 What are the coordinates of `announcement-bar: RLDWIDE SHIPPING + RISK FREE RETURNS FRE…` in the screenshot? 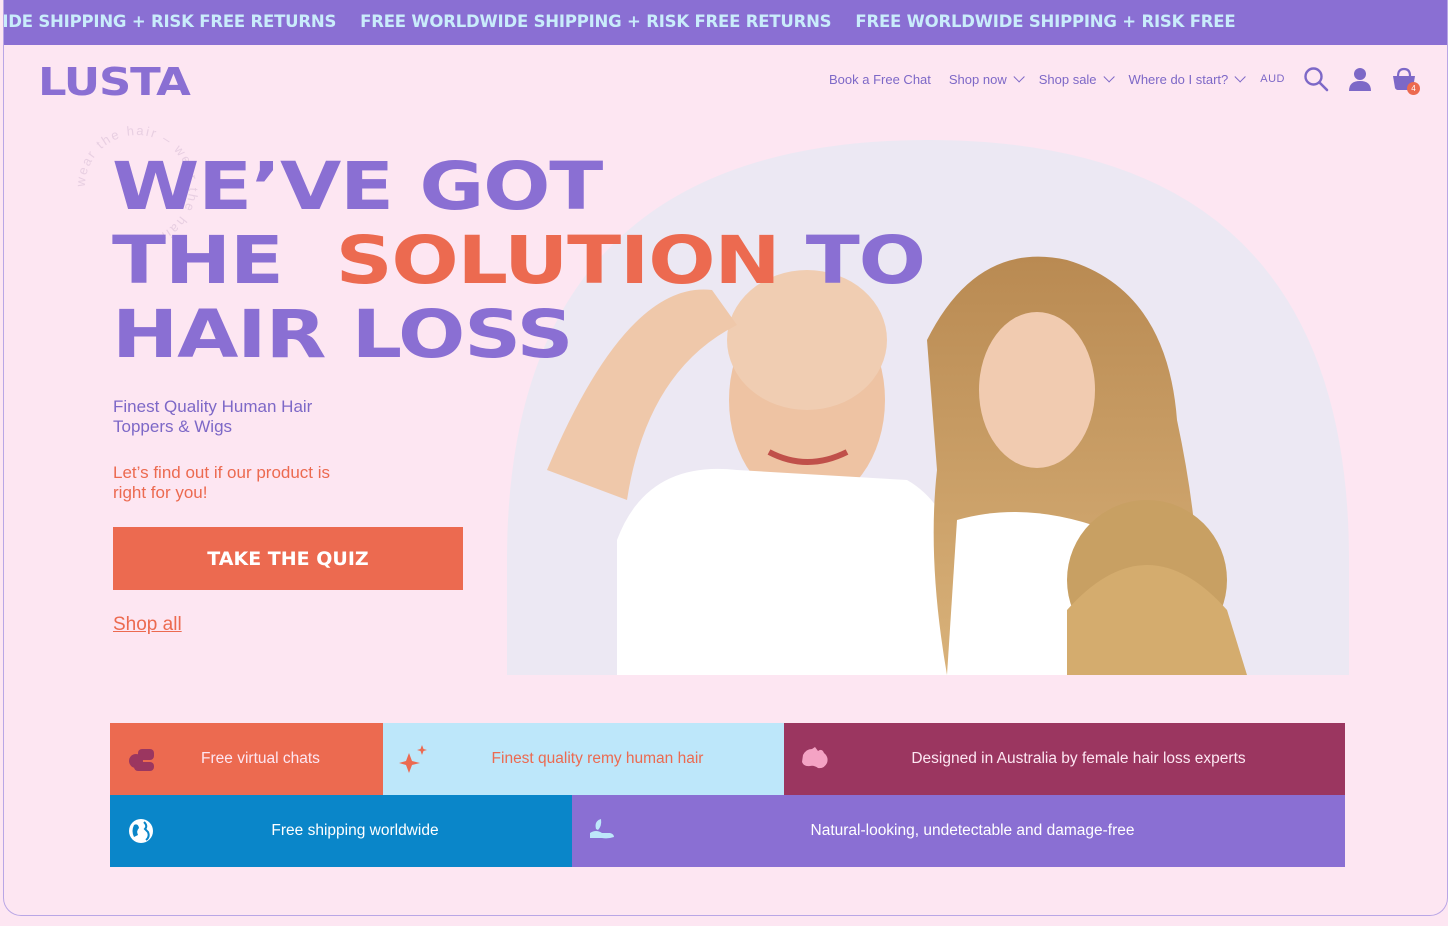 It's located at (725, 22).